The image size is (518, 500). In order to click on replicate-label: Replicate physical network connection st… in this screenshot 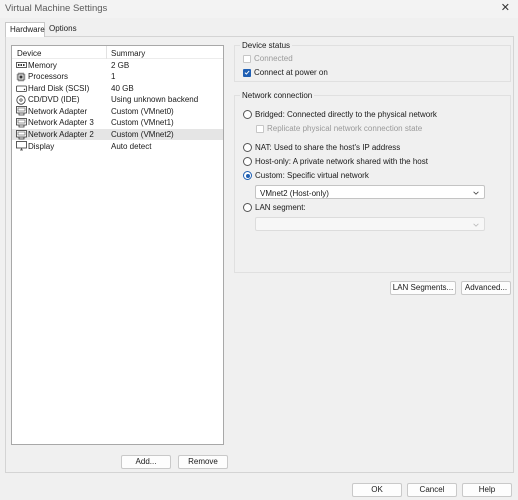, I will do `click(345, 128)`.